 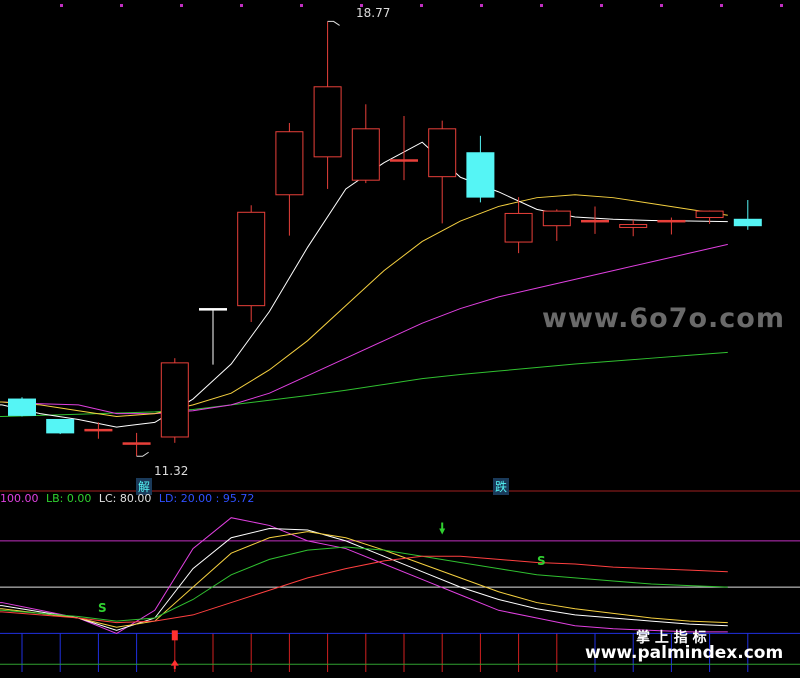 What do you see at coordinates (684, 653) in the screenshot?
I see `watermark-bottom-url: www.palmindex.com` at bounding box center [684, 653].